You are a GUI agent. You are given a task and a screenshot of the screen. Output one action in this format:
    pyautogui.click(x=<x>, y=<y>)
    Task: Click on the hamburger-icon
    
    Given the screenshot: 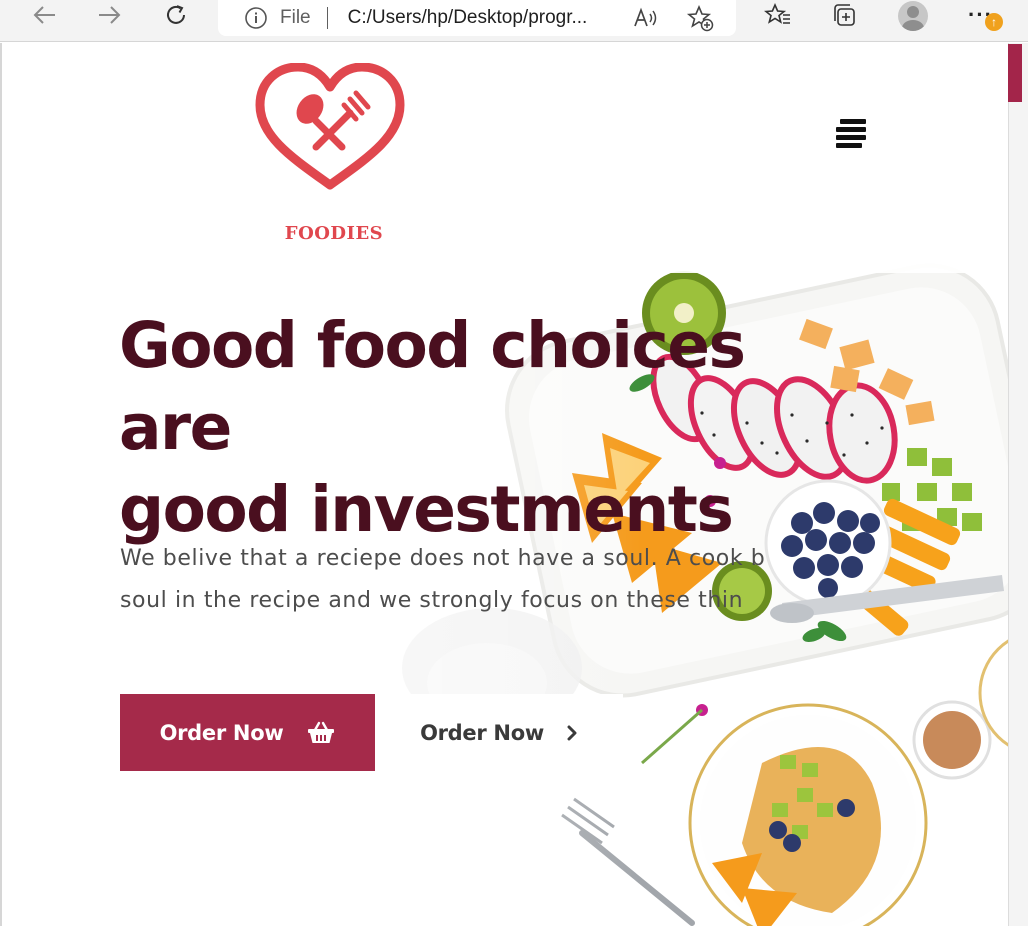 What is the action you would take?
    pyautogui.click(x=853, y=121)
    